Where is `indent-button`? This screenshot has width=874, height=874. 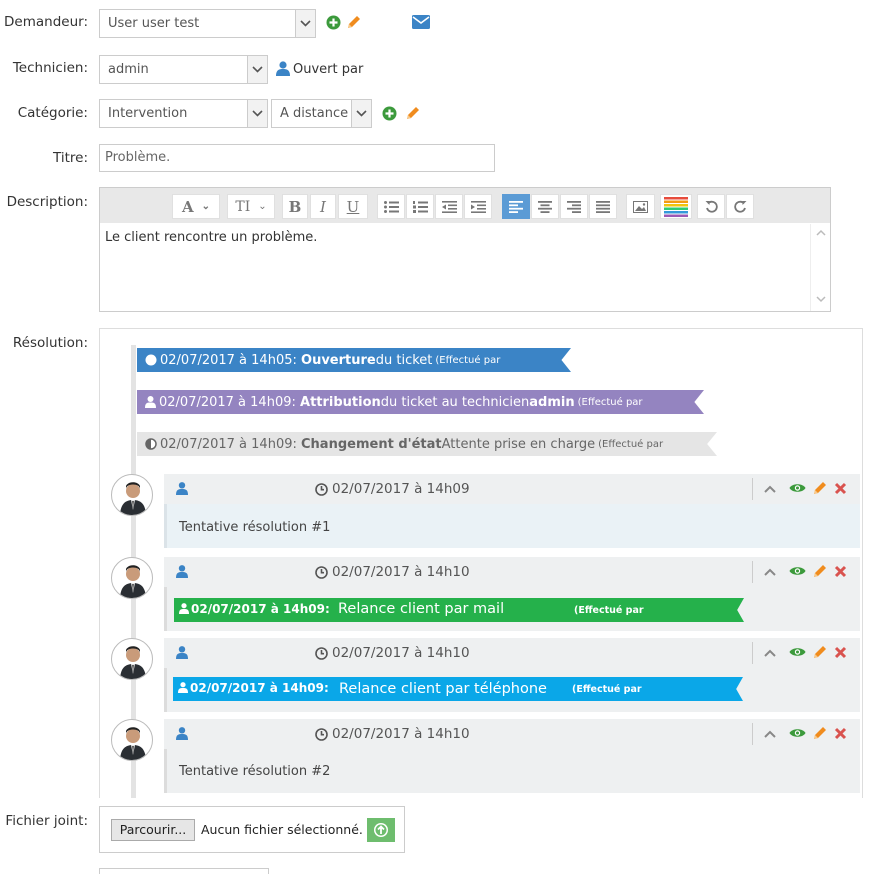
indent-button is located at coordinates (478, 206).